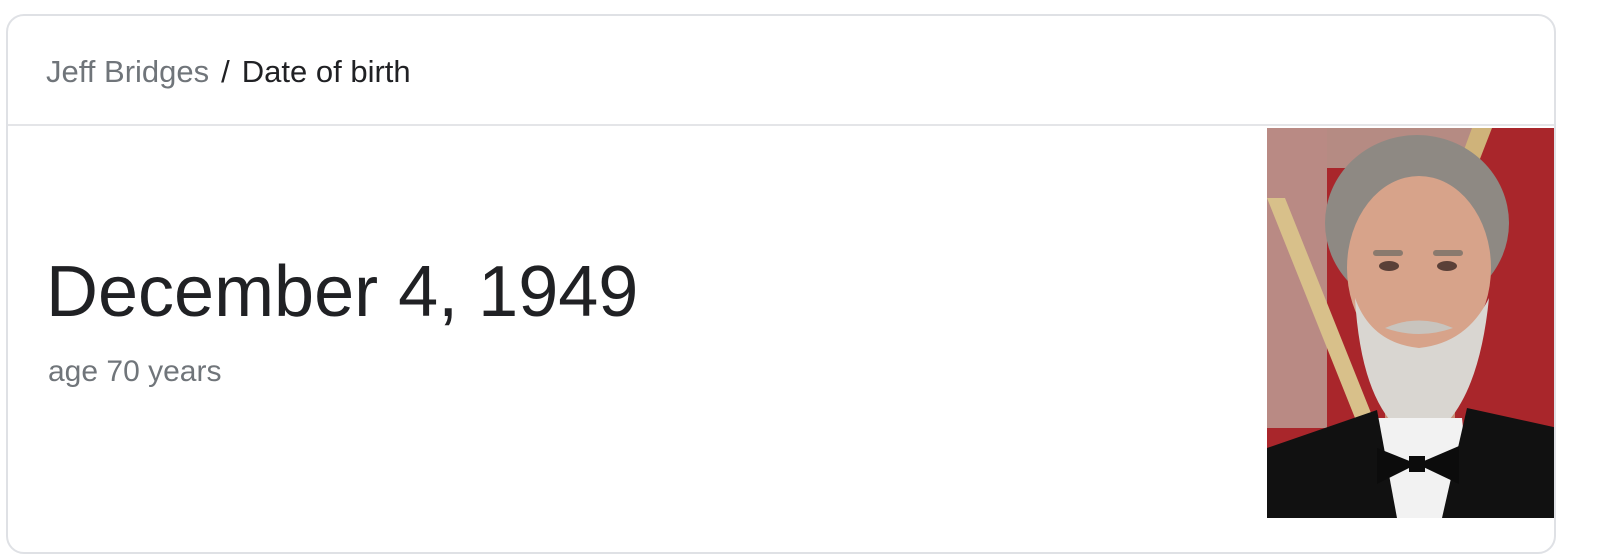 The width and height of the screenshot is (1600, 554). Describe the element at coordinates (342, 292) in the screenshot. I see `birth-date-answer: December 4, 1949` at that location.